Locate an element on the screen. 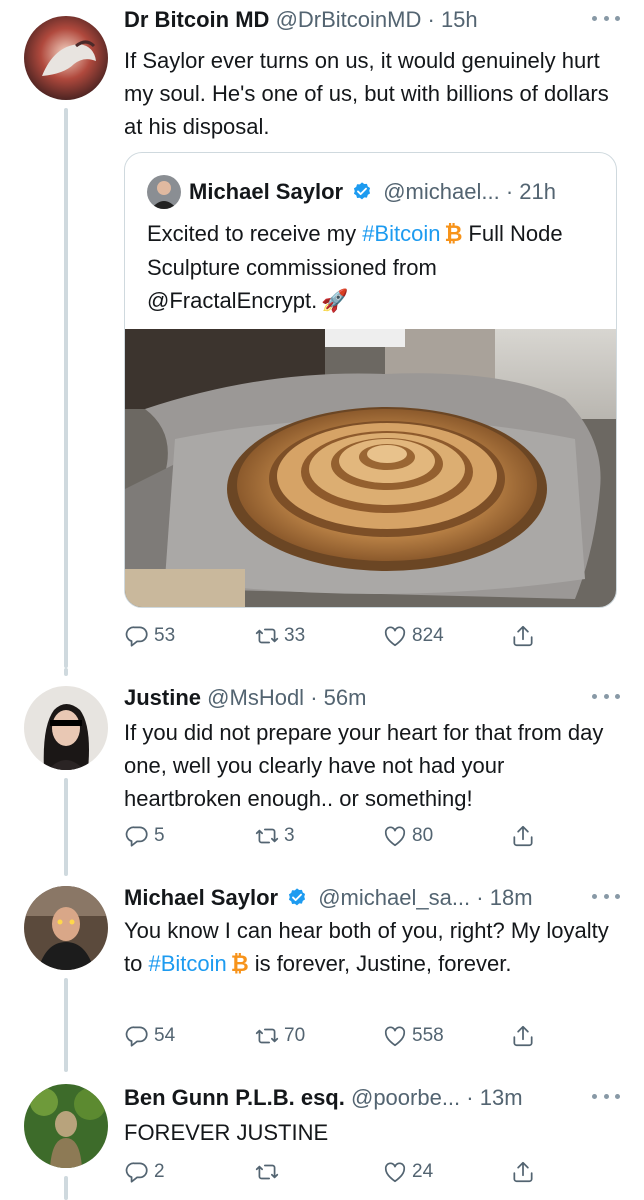 The width and height of the screenshot is (644, 1200). like-button: 558 is located at coordinates (413, 1036).